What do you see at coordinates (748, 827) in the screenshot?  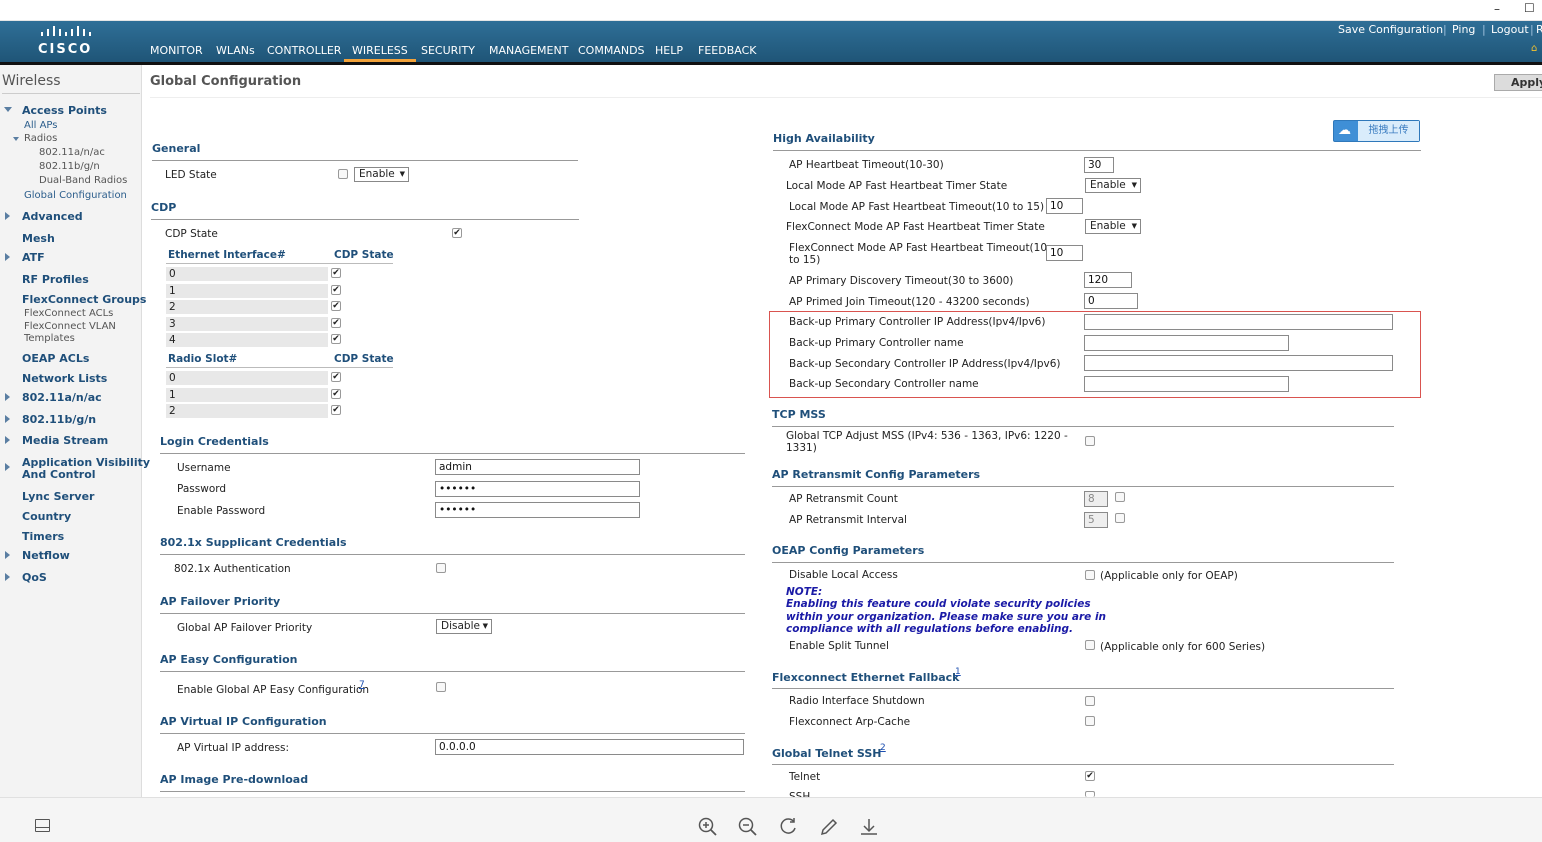 I see `zoom-out-icon` at bounding box center [748, 827].